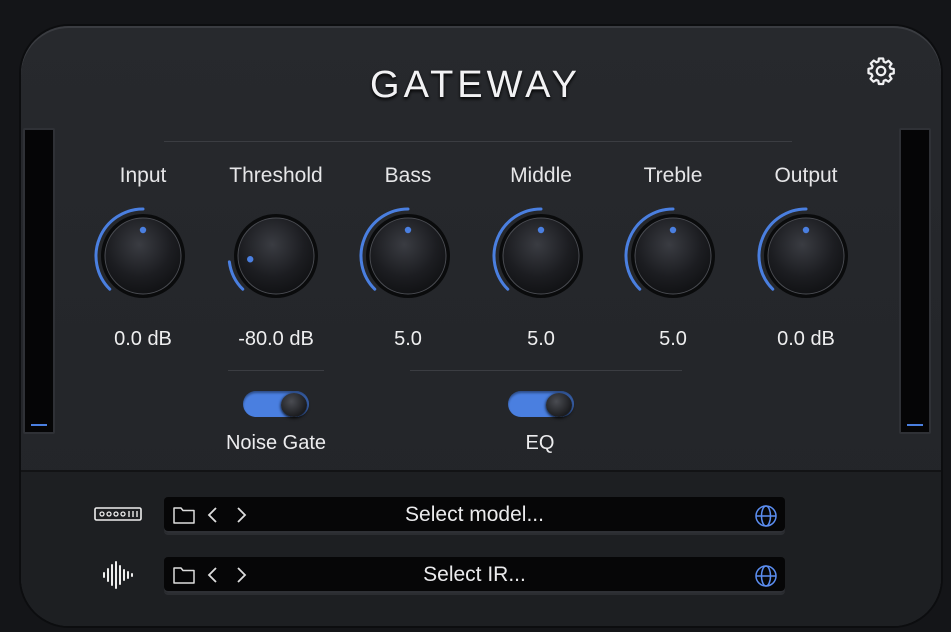 Image resolution: width=951 pixels, height=632 pixels. I want to click on eq-divider, so click(546, 370).